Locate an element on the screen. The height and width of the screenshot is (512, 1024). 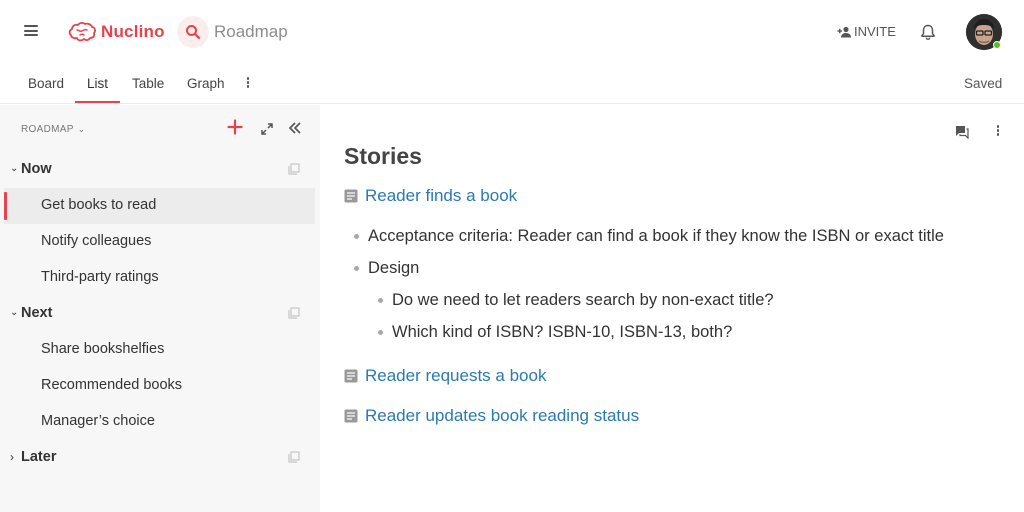
group-label: Now is located at coordinates (36, 169).